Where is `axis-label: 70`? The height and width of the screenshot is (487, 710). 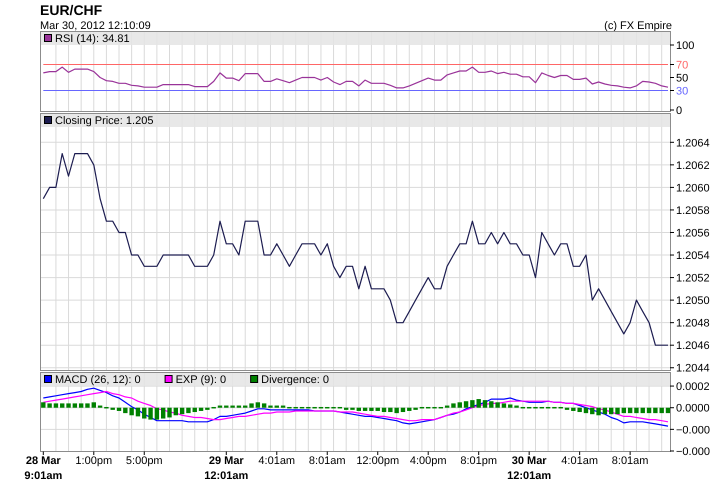 axis-label: 70 is located at coordinates (682, 66).